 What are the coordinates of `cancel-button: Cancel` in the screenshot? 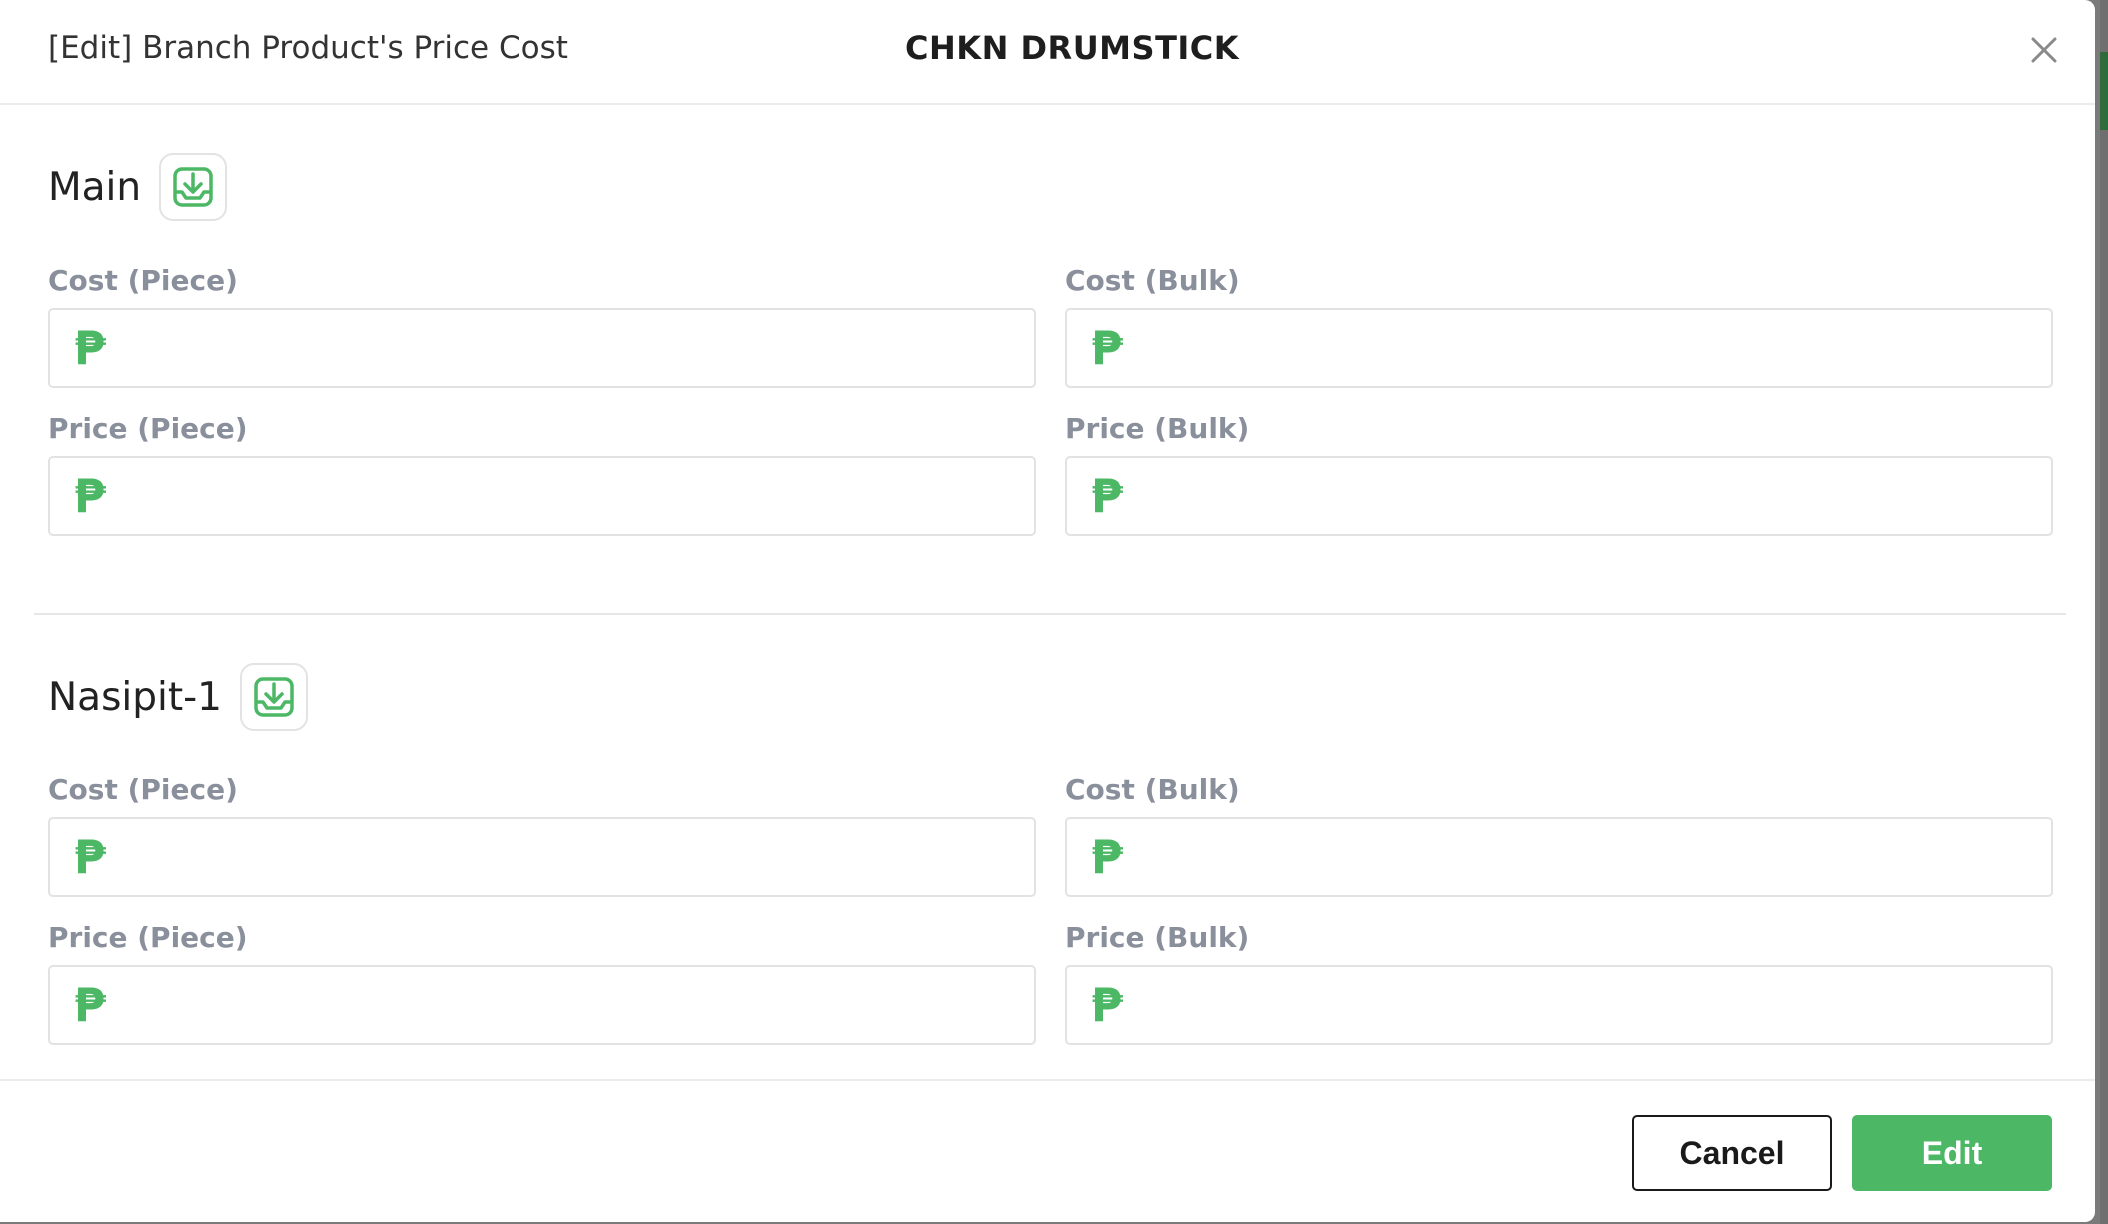 It's located at (1732, 1153).